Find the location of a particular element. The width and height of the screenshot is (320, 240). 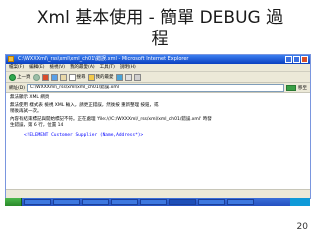

status-bar is located at coordinates (158, 193).